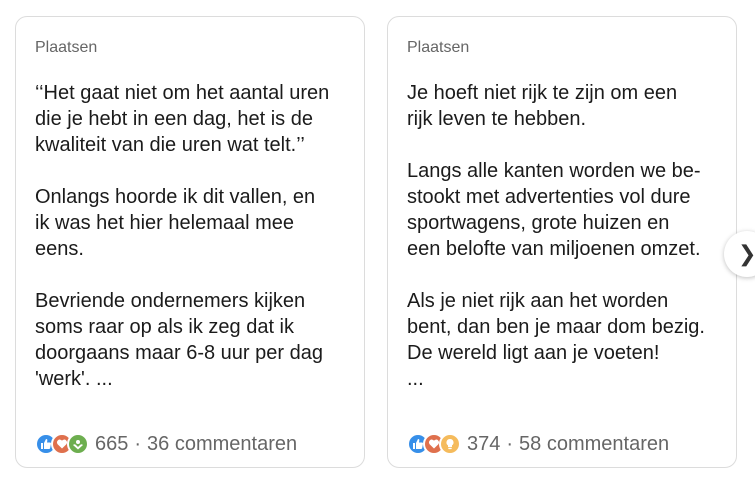  I want to click on insightful-icon, so click(450, 444).